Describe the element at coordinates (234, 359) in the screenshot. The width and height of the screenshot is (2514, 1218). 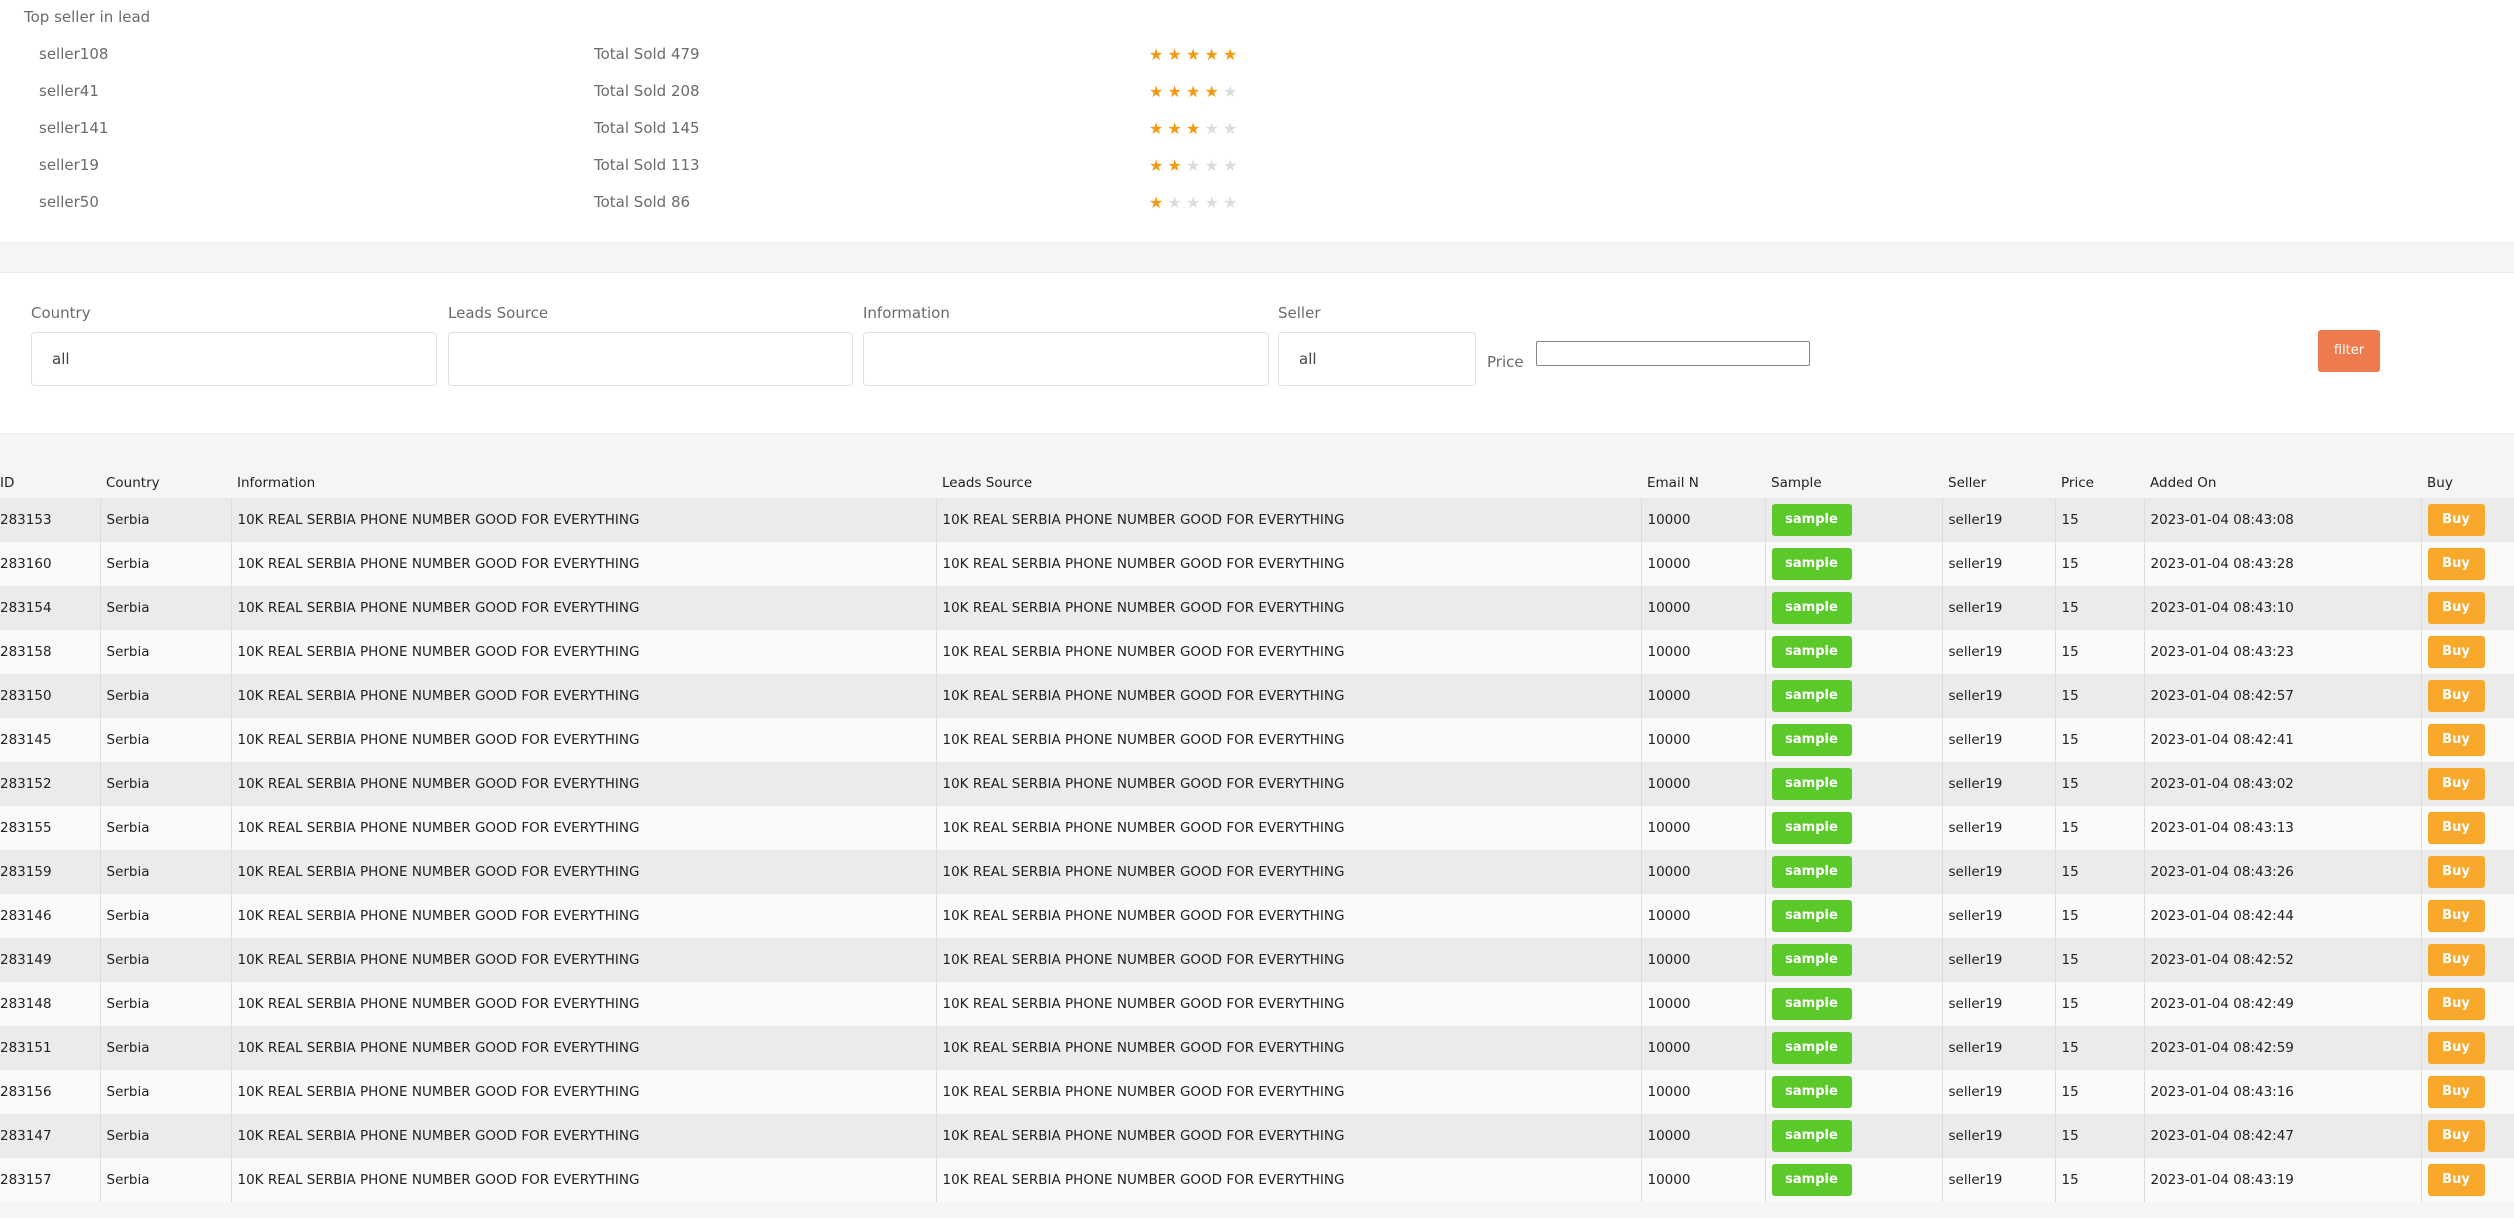
I see `country-select: all` at that location.